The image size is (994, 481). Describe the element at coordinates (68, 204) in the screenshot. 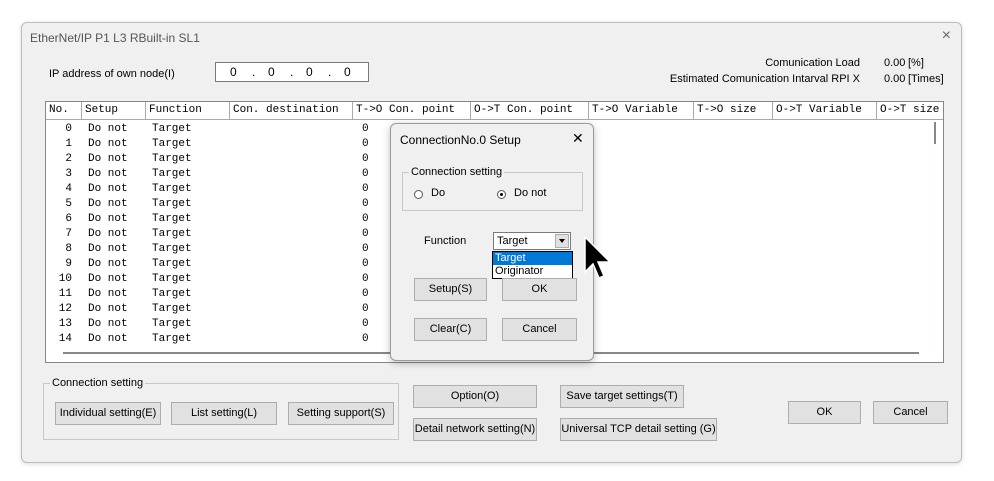

I see `cell-no: 5` at that location.